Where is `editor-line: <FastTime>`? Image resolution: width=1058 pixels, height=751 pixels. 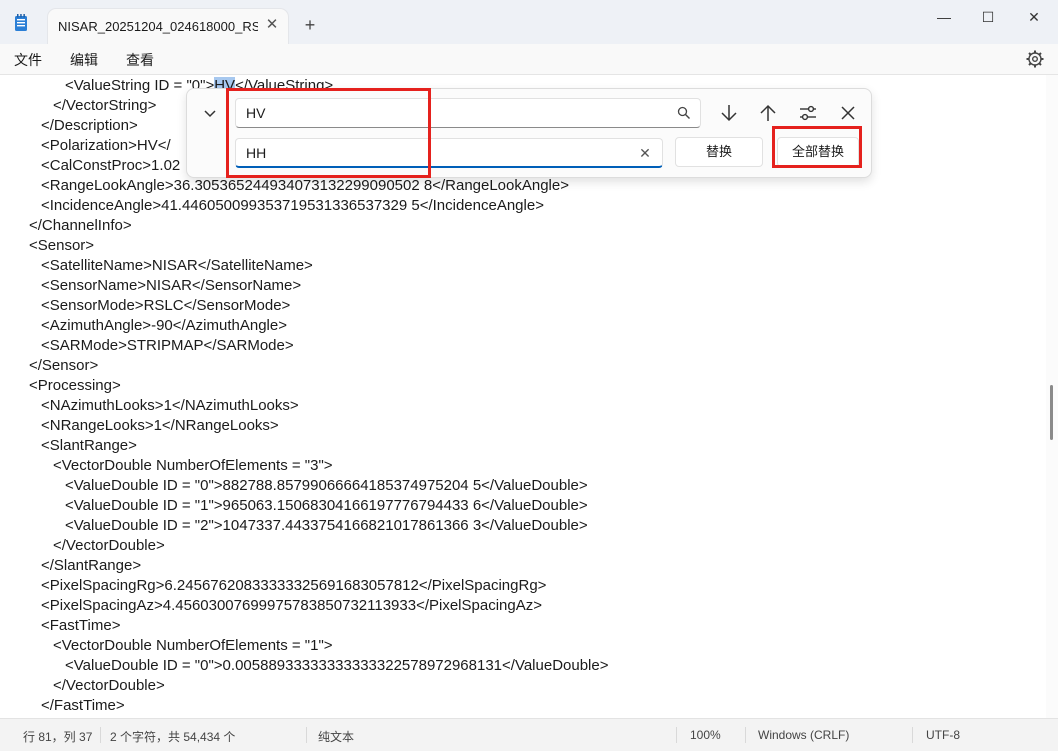 editor-line: <FastTime> is located at coordinates (81, 625).